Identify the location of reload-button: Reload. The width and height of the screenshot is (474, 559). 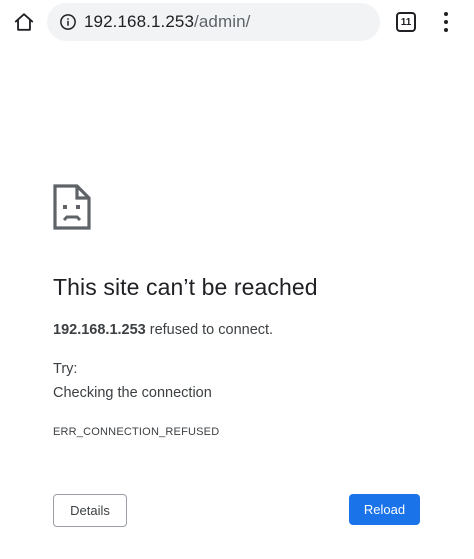
(384, 509).